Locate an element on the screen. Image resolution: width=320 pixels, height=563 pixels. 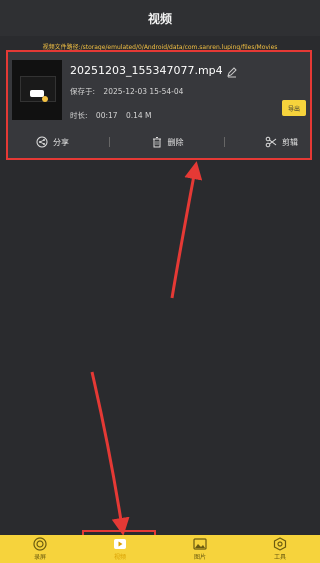
image-icon is located at coordinates (200, 544).